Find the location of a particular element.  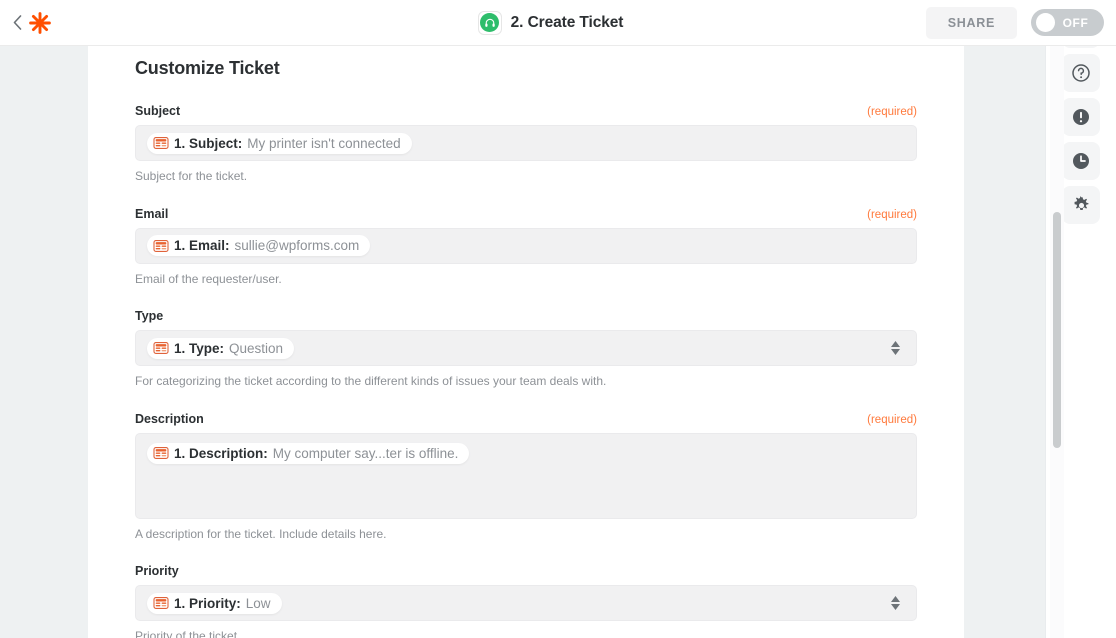

help-question-circle-icon is located at coordinates (1081, 73).